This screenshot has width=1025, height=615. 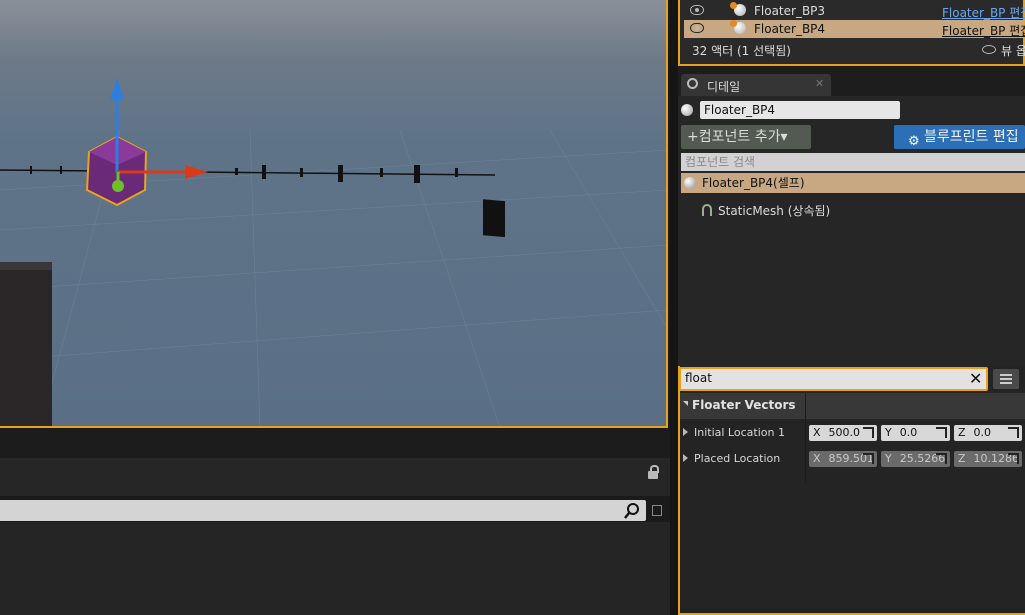 What do you see at coordinates (744, 405) in the screenshot?
I see `category-label: Floater Vectors` at bounding box center [744, 405].